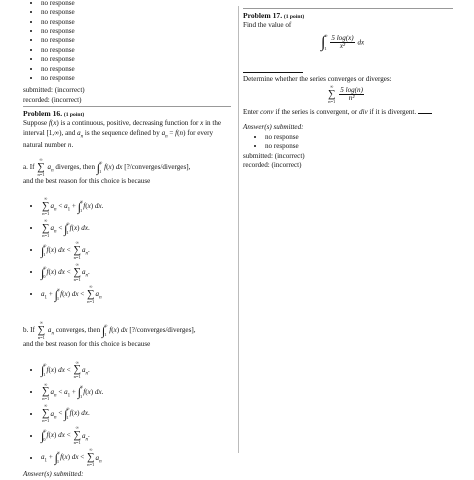 This screenshot has width=474, height=480. What do you see at coordinates (127, 114) in the screenshot?
I see `problem-16-heading: Problem 16. (1 point)` at bounding box center [127, 114].